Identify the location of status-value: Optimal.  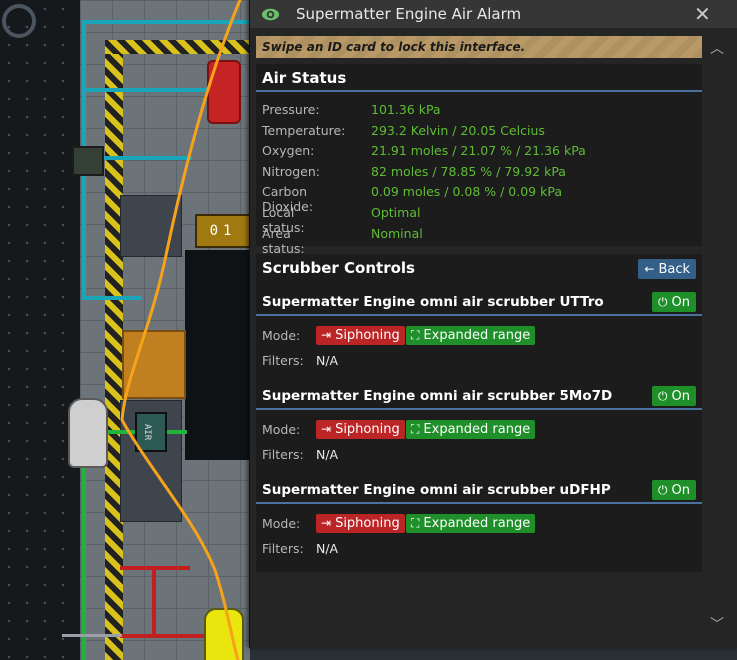
(396, 212).